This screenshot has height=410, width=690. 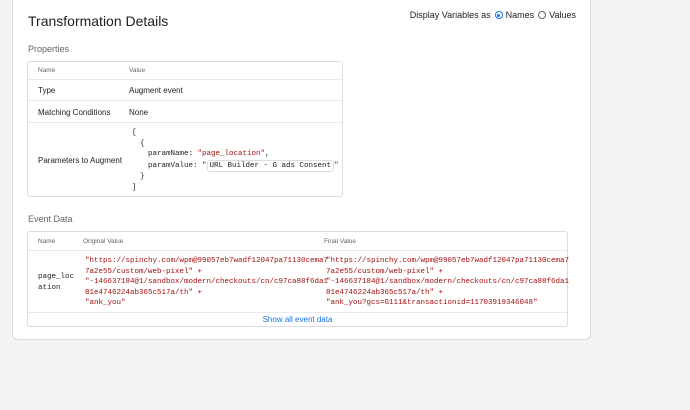 What do you see at coordinates (231, 154) in the screenshot?
I see `param-name-value: "page_location"` at bounding box center [231, 154].